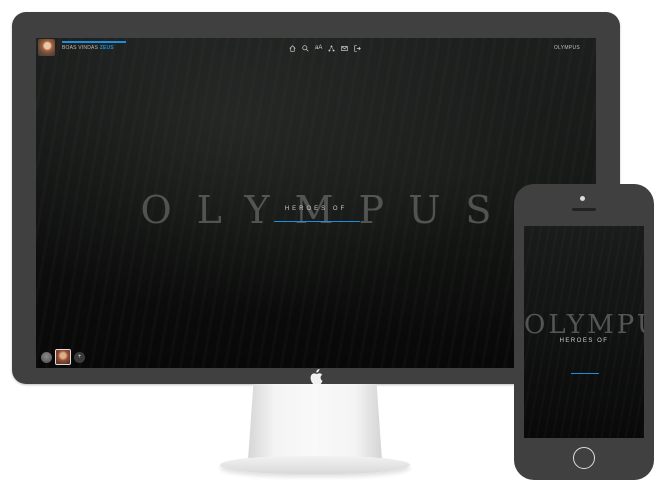 The width and height of the screenshot is (666, 497). I want to click on font-size-icon: aA, so click(318, 48).